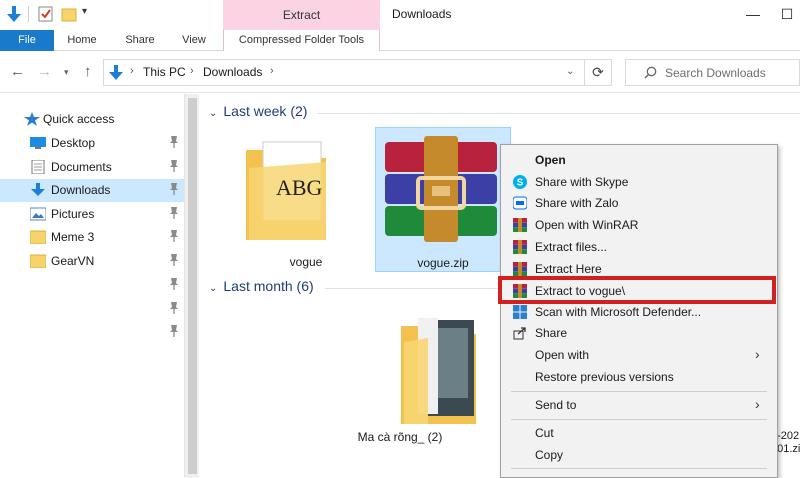 This screenshot has width=800, height=478. What do you see at coordinates (84, 11) in the screenshot?
I see `customize-toolbar-icon: ▾` at bounding box center [84, 11].